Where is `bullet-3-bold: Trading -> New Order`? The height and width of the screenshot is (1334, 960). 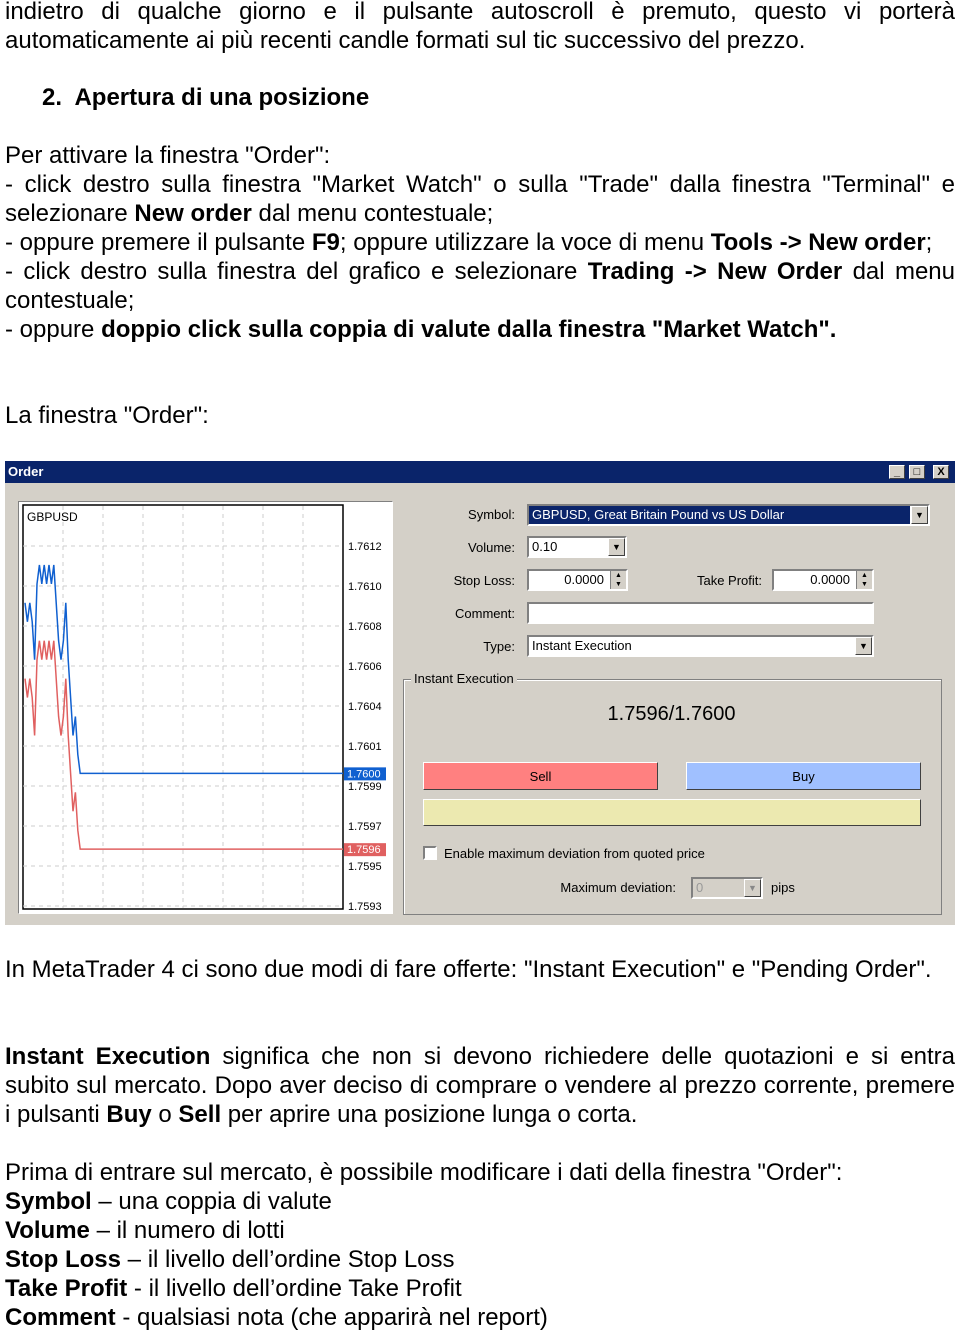
bullet-3-bold: Trading -> New Order is located at coordinates (715, 271).